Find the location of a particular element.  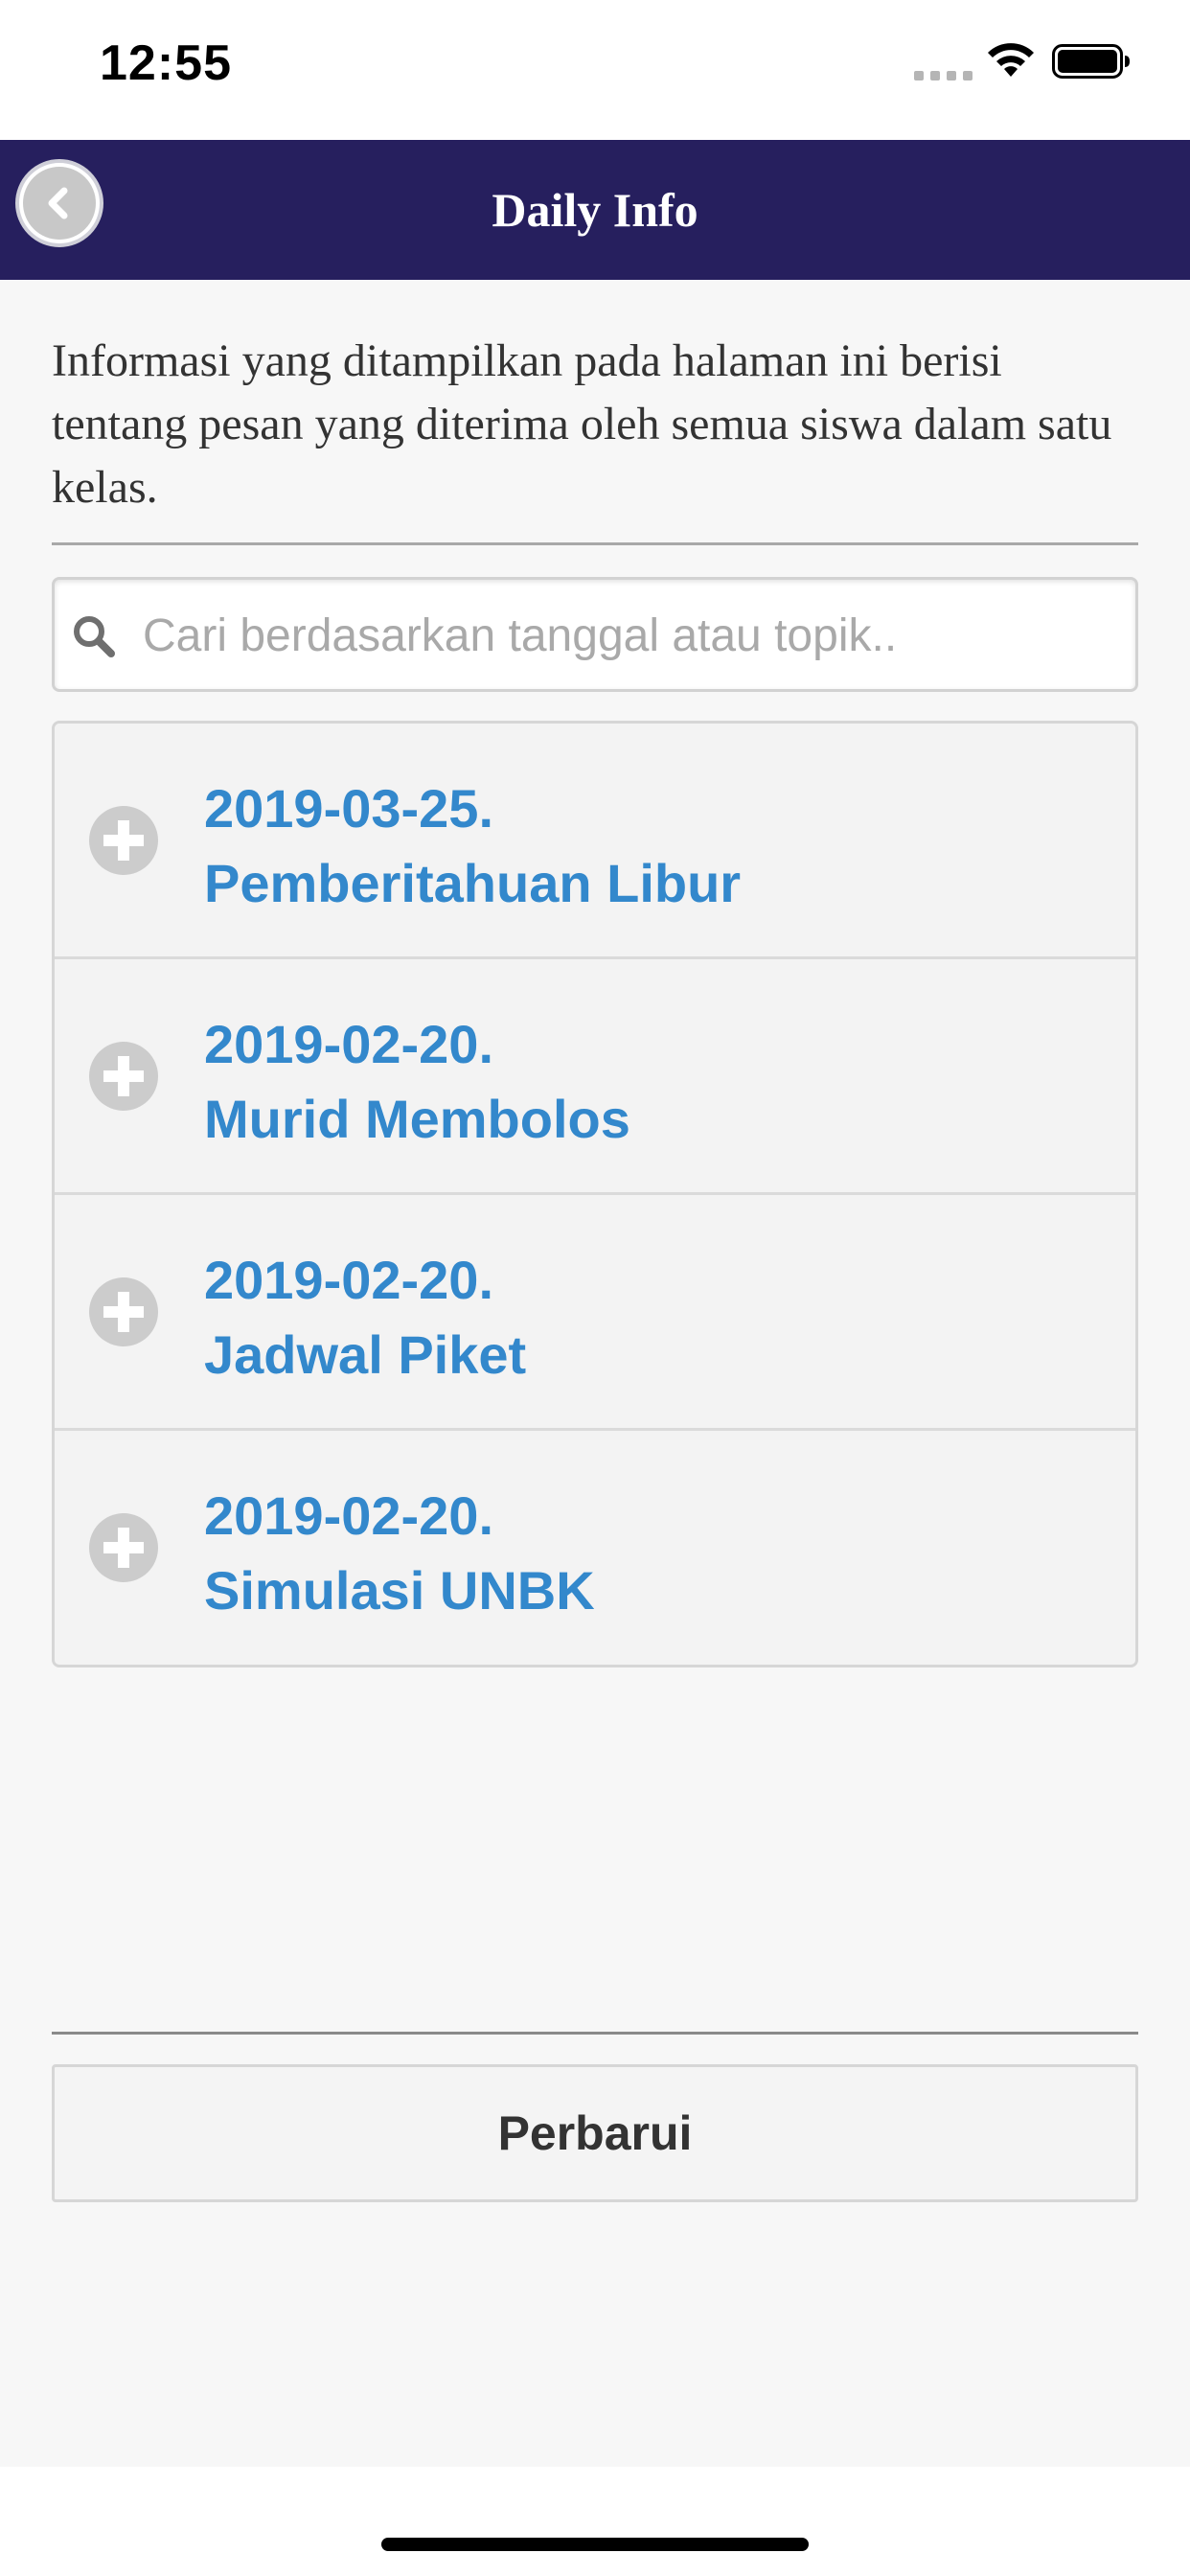

list-item-topic: Simulasi UNBK is located at coordinates (399, 1590).